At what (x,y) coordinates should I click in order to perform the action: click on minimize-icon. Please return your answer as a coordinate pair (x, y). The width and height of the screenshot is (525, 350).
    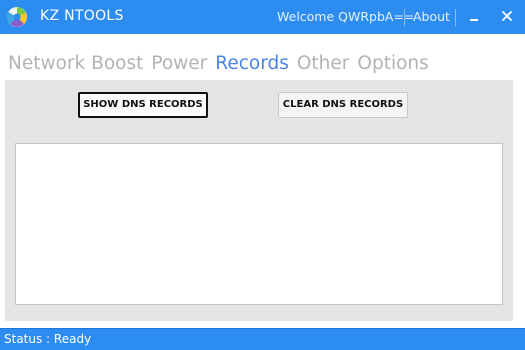
    Looking at the image, I should click on (474, 17).